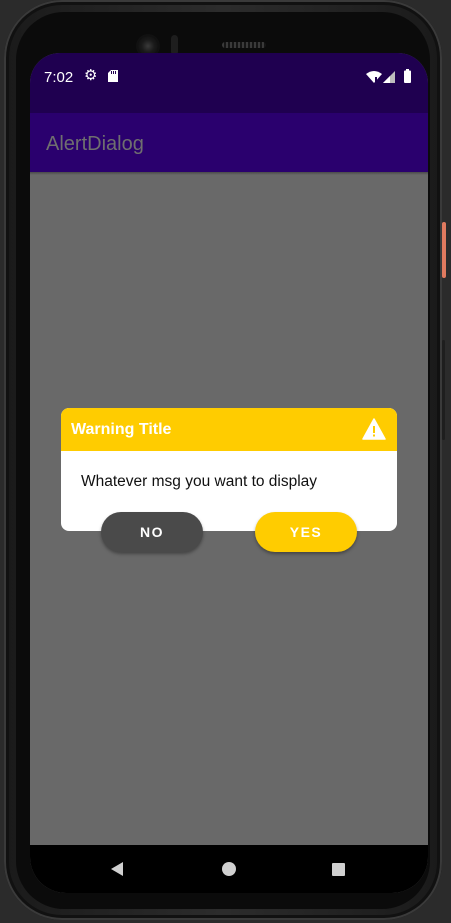 The width and height of the screenshot is (451, 923). Describe the element at coordinates (95, 144) in the screenshot. I see `app-title: AlertDialog` at that location.